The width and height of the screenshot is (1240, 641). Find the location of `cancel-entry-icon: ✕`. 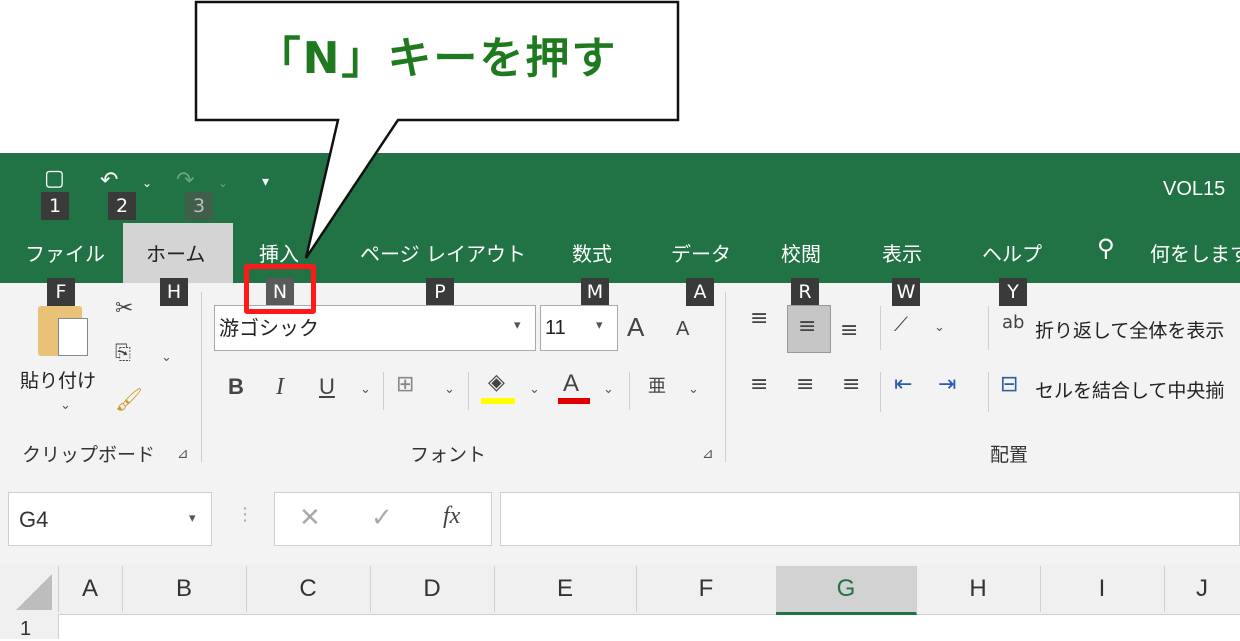

cancel-entry-icon: ✕ is located at coordinates (310, 518).